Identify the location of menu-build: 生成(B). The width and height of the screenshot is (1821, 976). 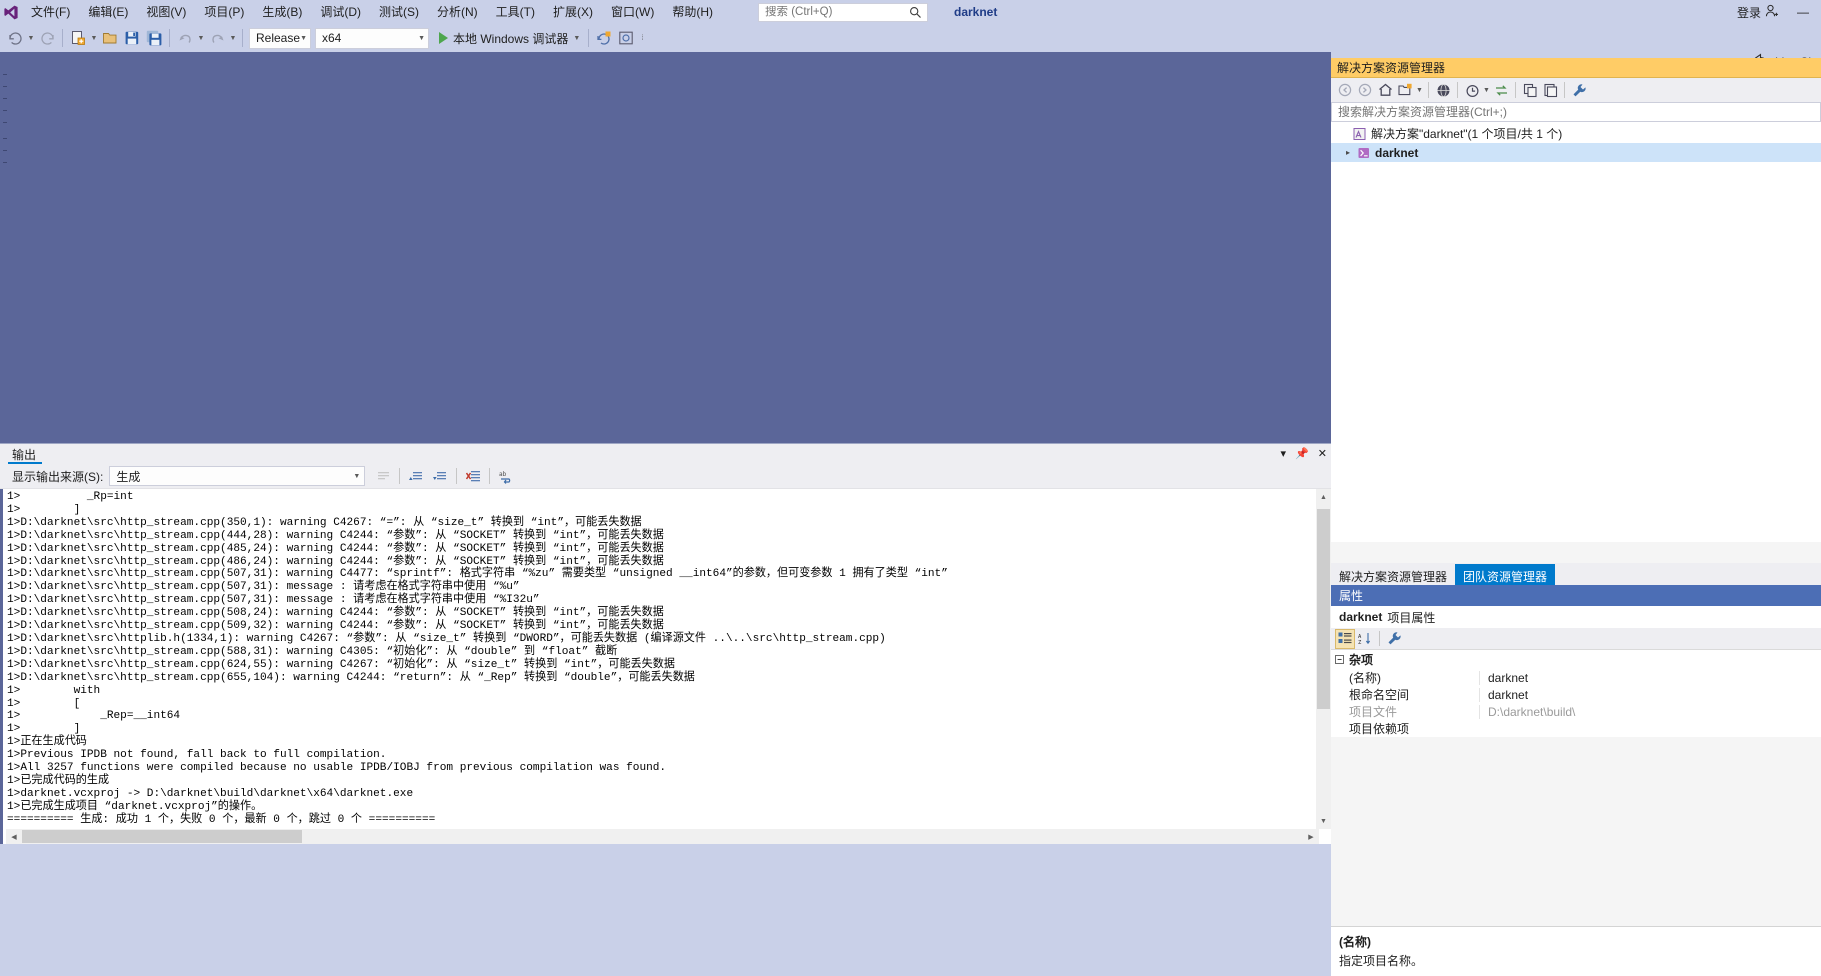
(282, 12).